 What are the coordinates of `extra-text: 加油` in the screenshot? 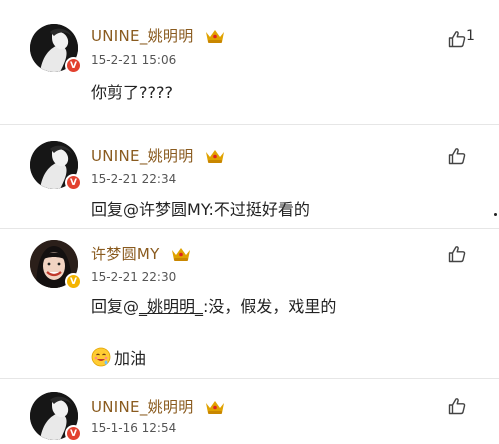 It's located at (130, 358).